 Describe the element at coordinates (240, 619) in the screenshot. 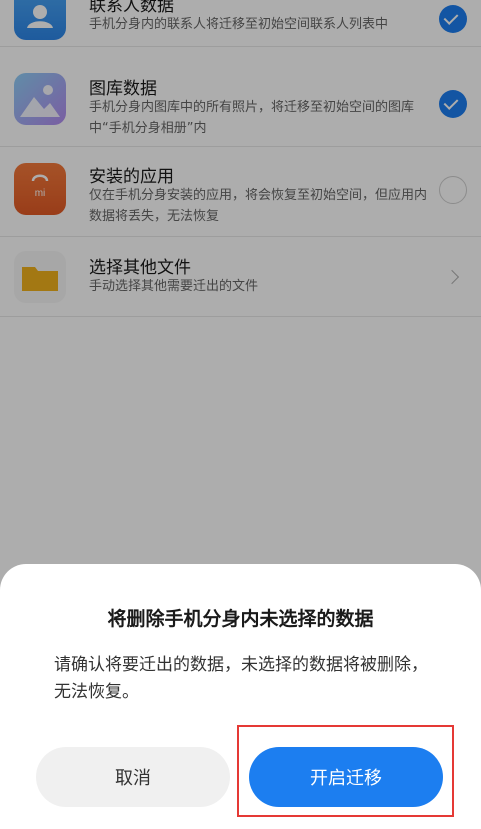

I see `dialog-title: 将删除手机分身内未选择的数据` at that location.